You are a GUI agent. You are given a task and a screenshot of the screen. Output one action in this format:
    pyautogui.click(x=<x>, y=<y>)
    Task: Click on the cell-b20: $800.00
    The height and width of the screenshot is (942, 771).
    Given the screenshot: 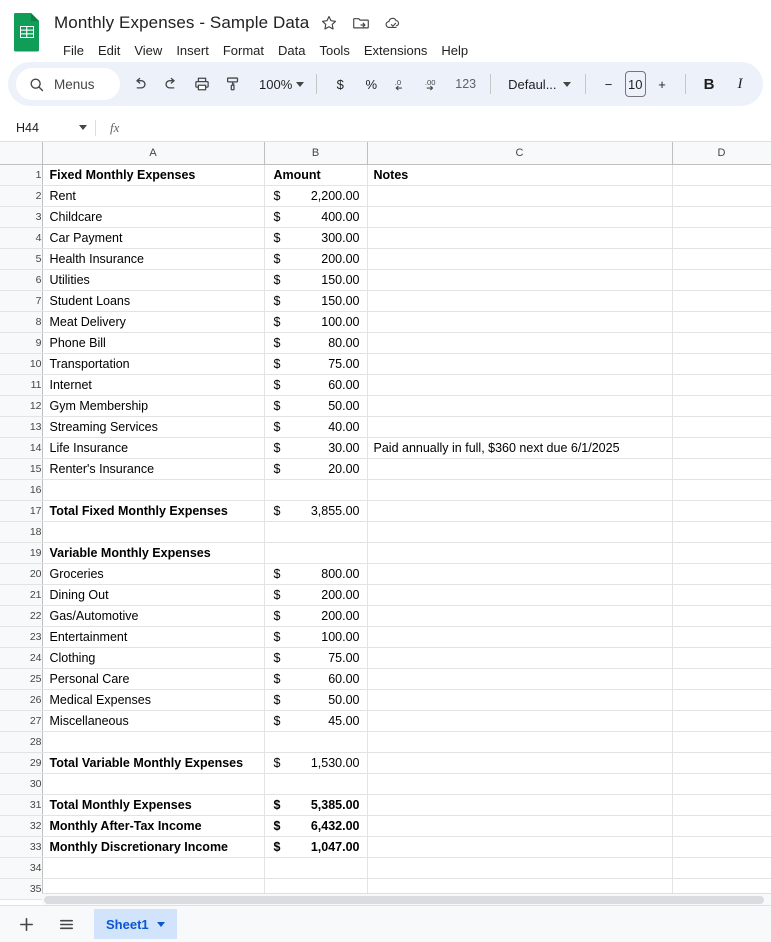 What is the action you would take?
    pyautogui.click(x=316, y=574)
    